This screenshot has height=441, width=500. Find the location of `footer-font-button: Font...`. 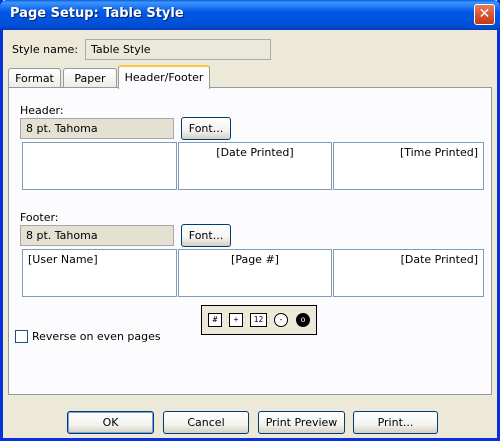

footer-font-button: Font... is located at coordinates (206, 235).